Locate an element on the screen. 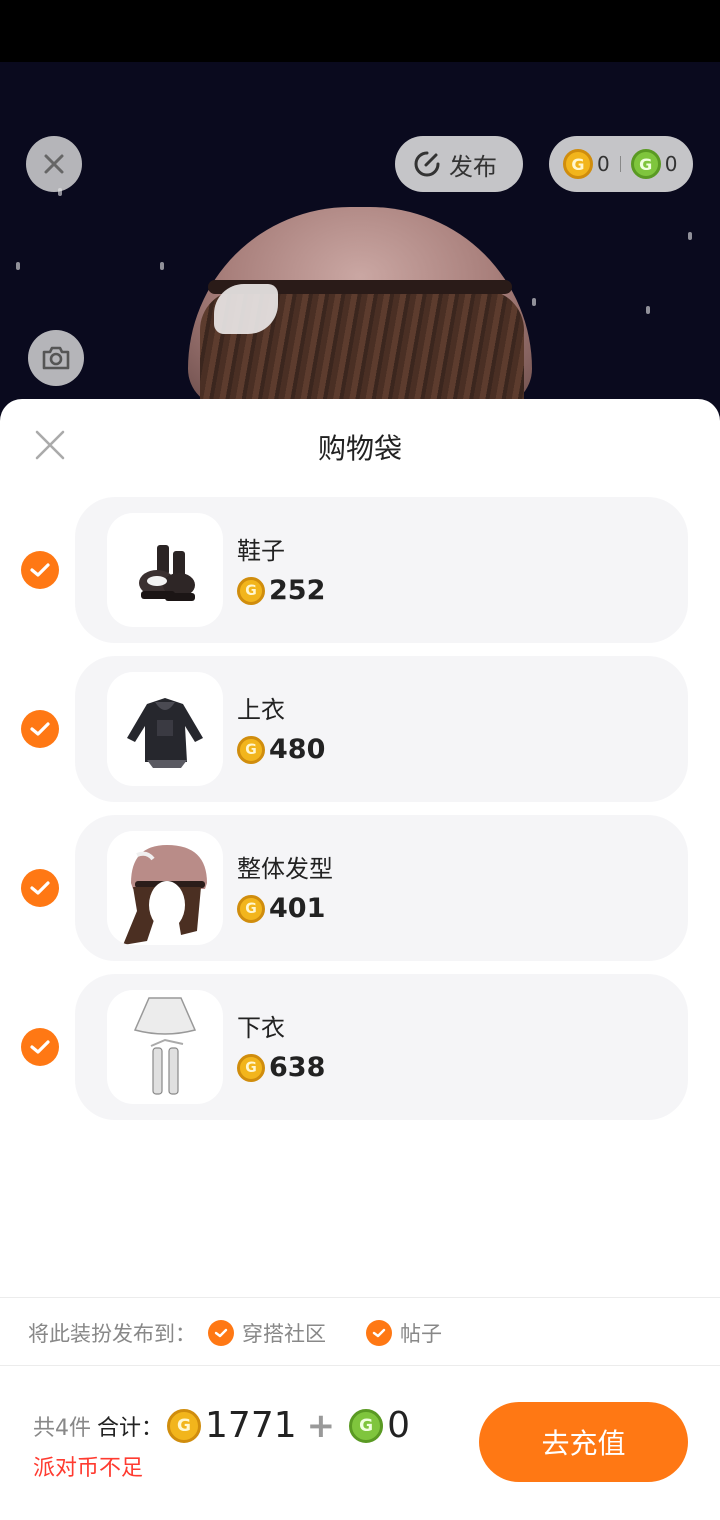  publish-option-post: 帖子 is located at coordinates (404, 1333).